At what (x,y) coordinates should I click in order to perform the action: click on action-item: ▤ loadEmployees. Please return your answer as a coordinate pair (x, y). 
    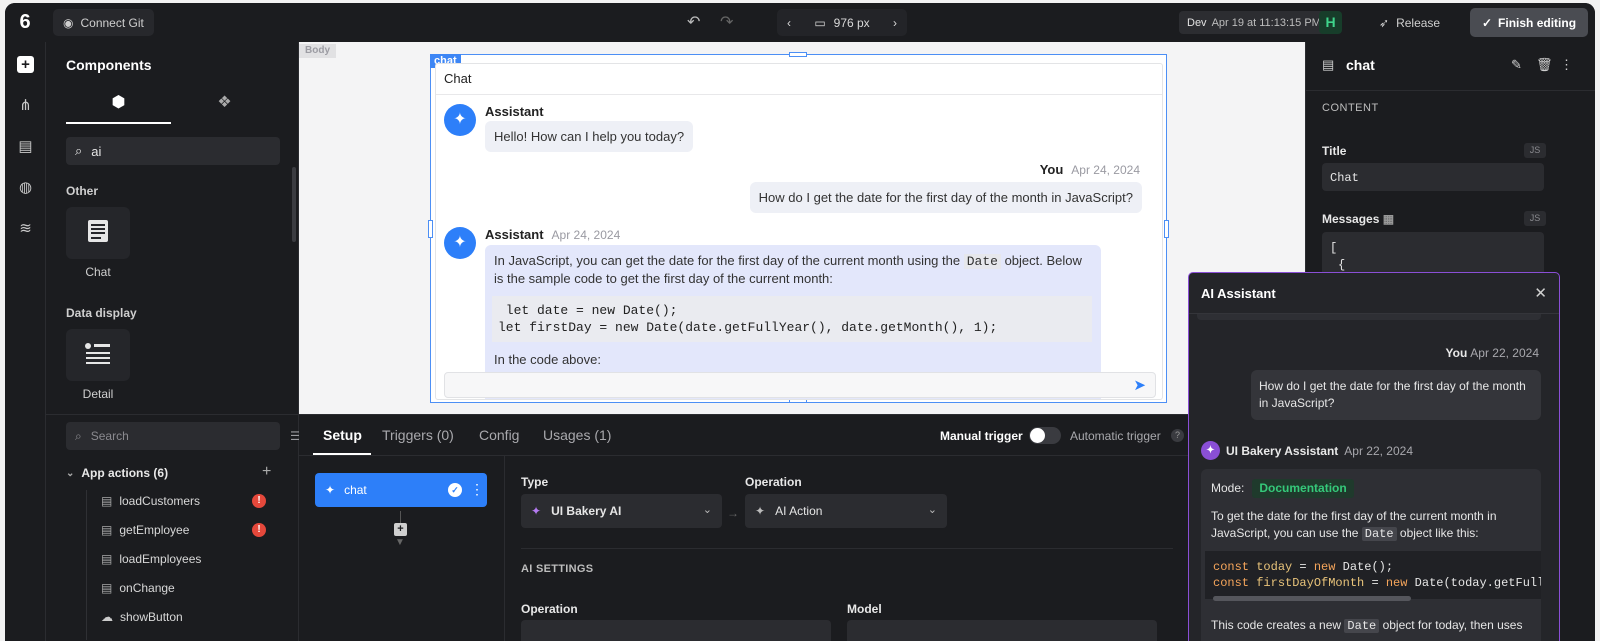
    Looking at the image, I should click on (186, 559).